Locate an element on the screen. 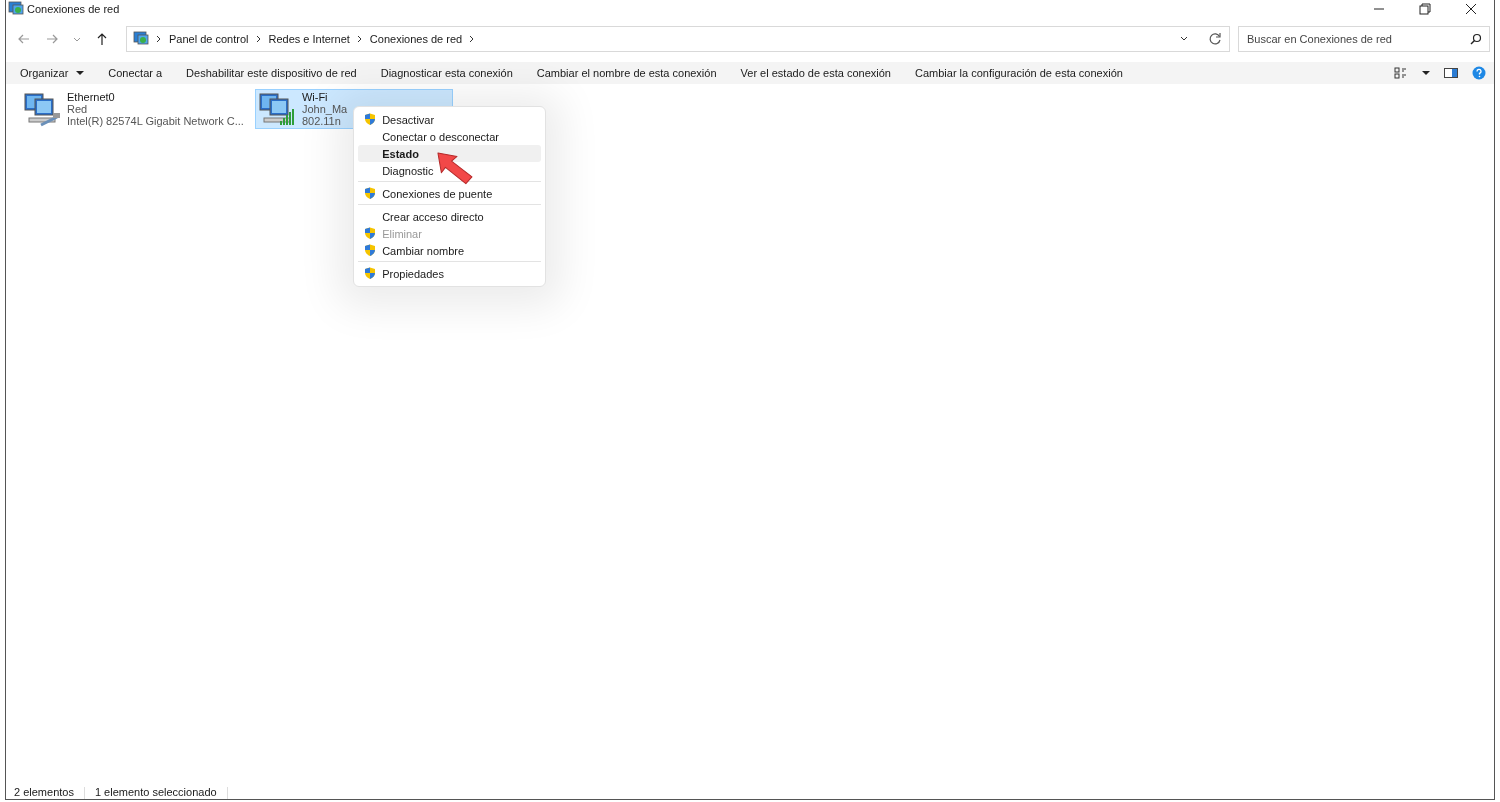  organize-menu-button: Organizar is located at coordinates (52, 73).